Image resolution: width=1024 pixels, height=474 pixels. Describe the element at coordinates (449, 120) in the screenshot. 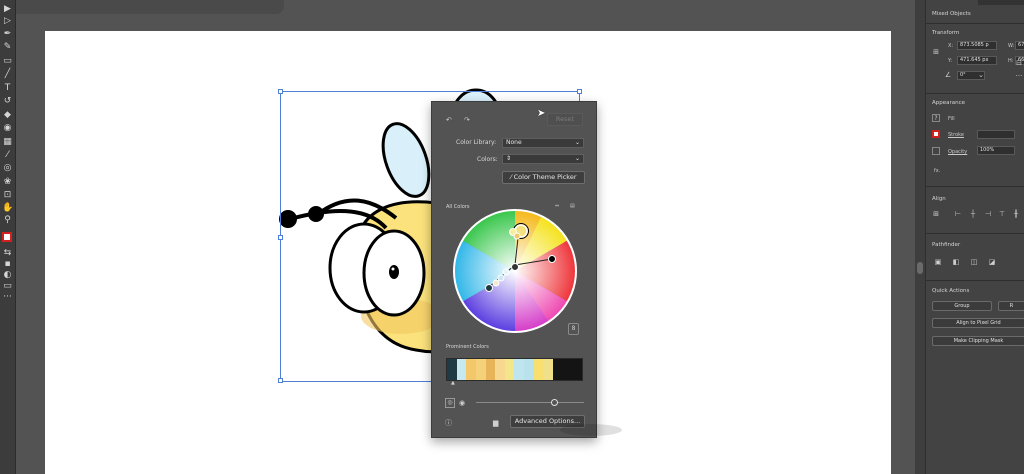

I see `undo-icon: ↶` at that location.